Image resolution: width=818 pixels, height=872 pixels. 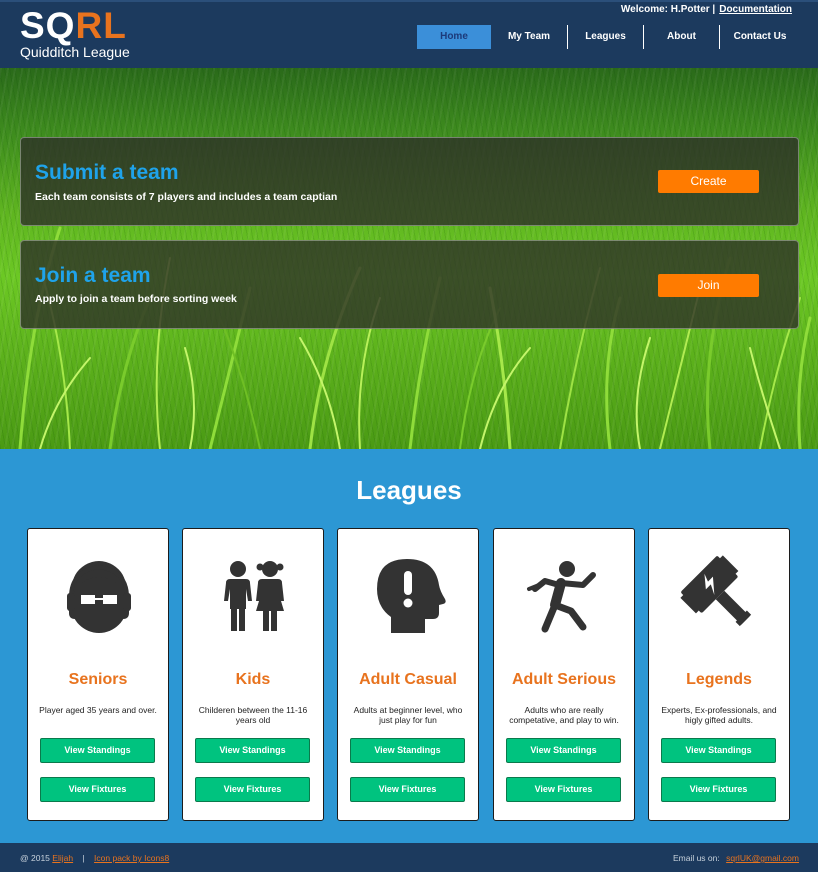 What do you see at coordinates (759, 37) in the screenshot?
I see `nav-contact-us: Contact Us` at bounding box center [759, 37].